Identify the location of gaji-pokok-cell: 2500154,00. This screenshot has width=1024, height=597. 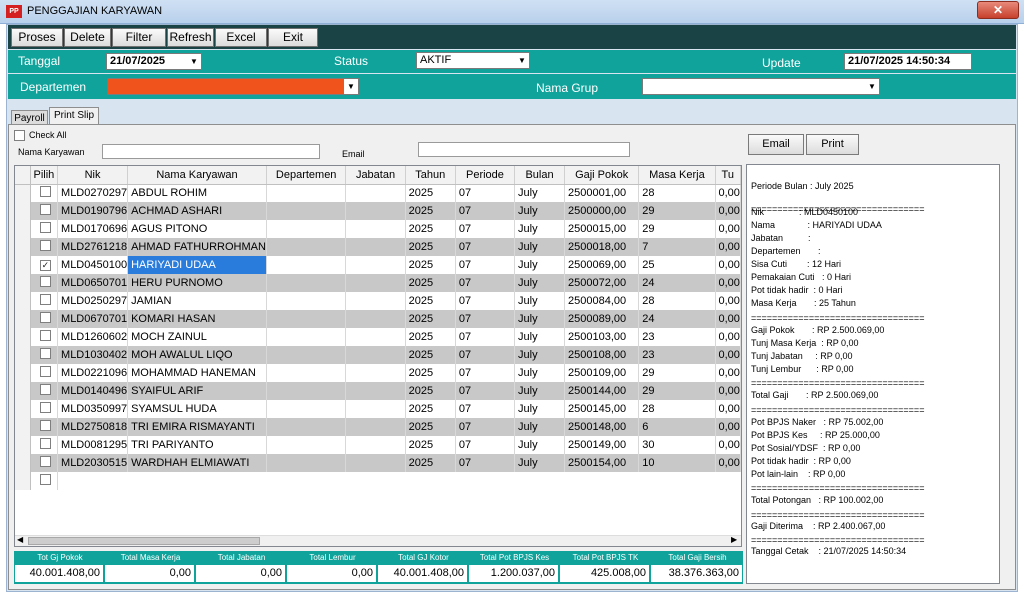
(602, 463).